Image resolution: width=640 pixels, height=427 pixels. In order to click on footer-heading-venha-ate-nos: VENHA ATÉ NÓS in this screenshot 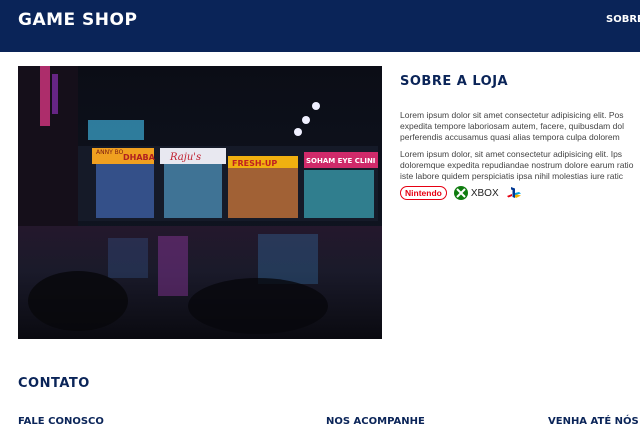, I will do `click(593, 421)`.